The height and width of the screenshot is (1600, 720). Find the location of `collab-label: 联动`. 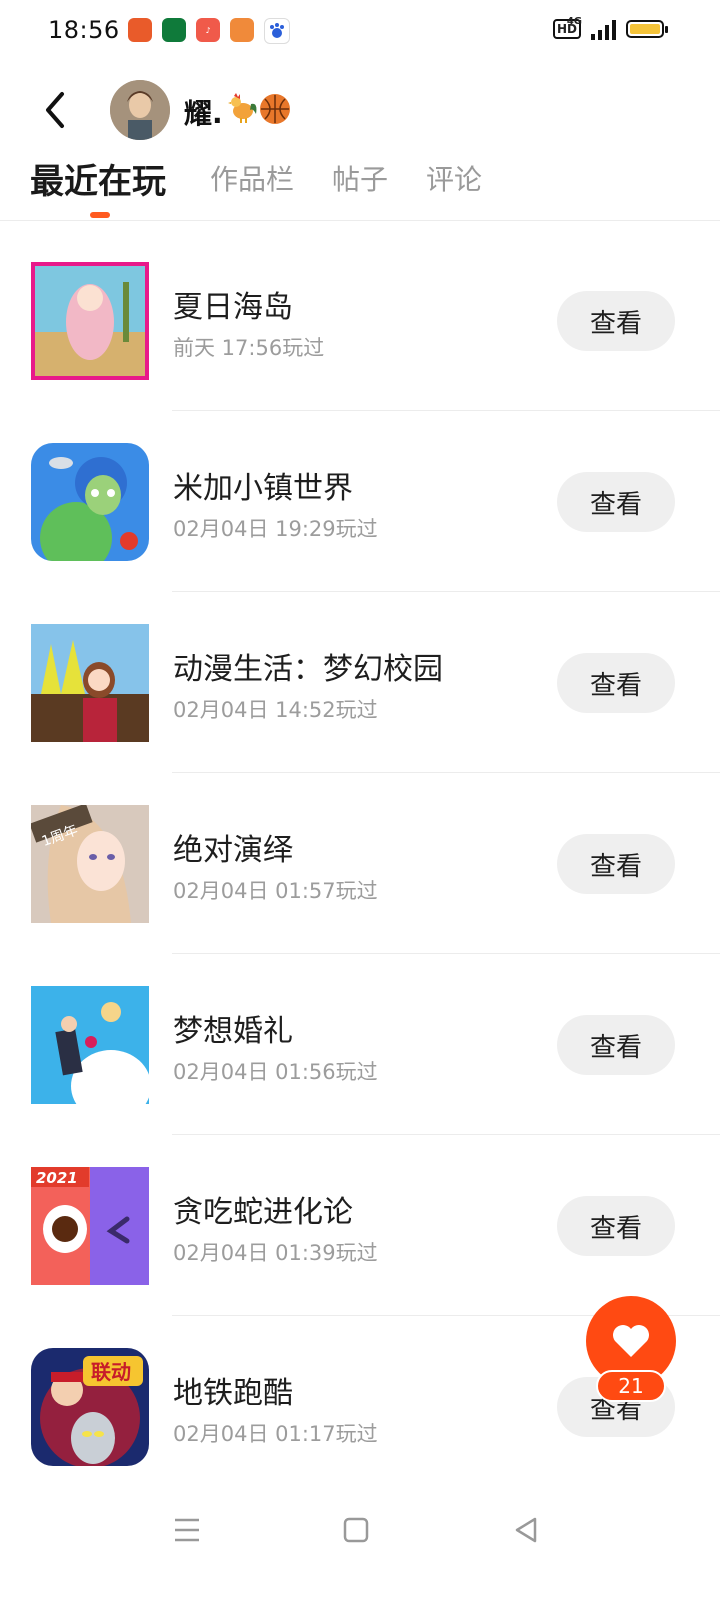

collab-label: 联动 is located at coordinates (111, 1372).